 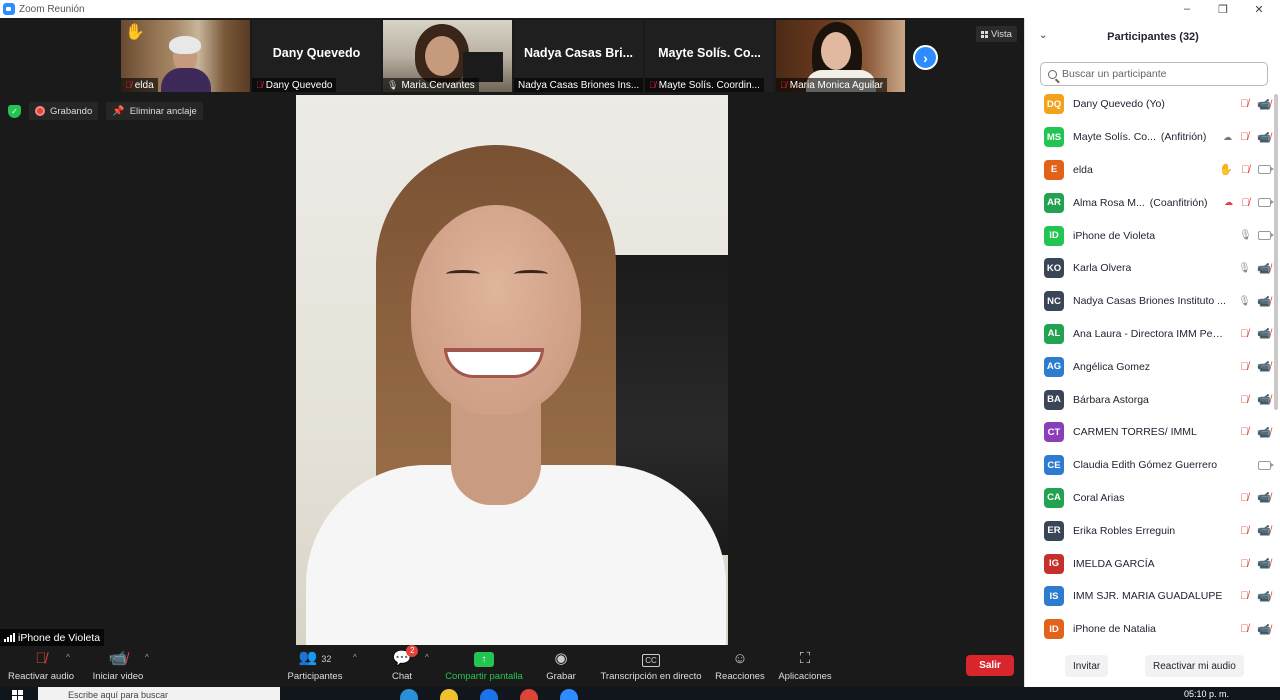 I want to click on participant-row: AG Angélica Gomez 🎙̸ 📹̸, so click(x=1149, y=366).